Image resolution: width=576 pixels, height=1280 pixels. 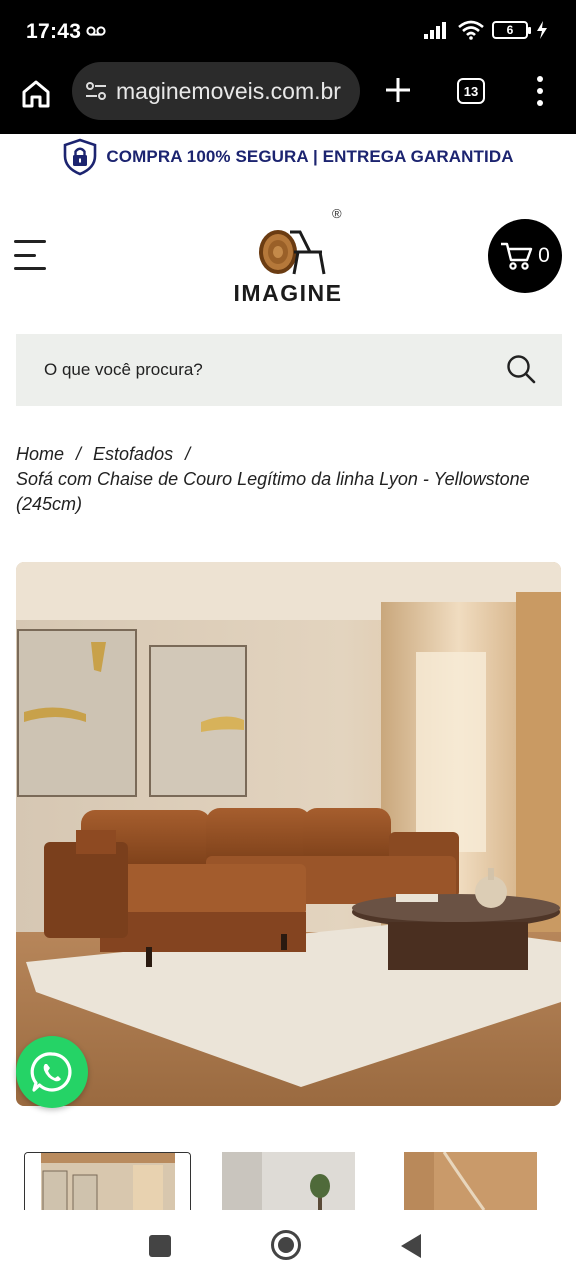 I want to click on cart-icon, so click(x=517, y=256).